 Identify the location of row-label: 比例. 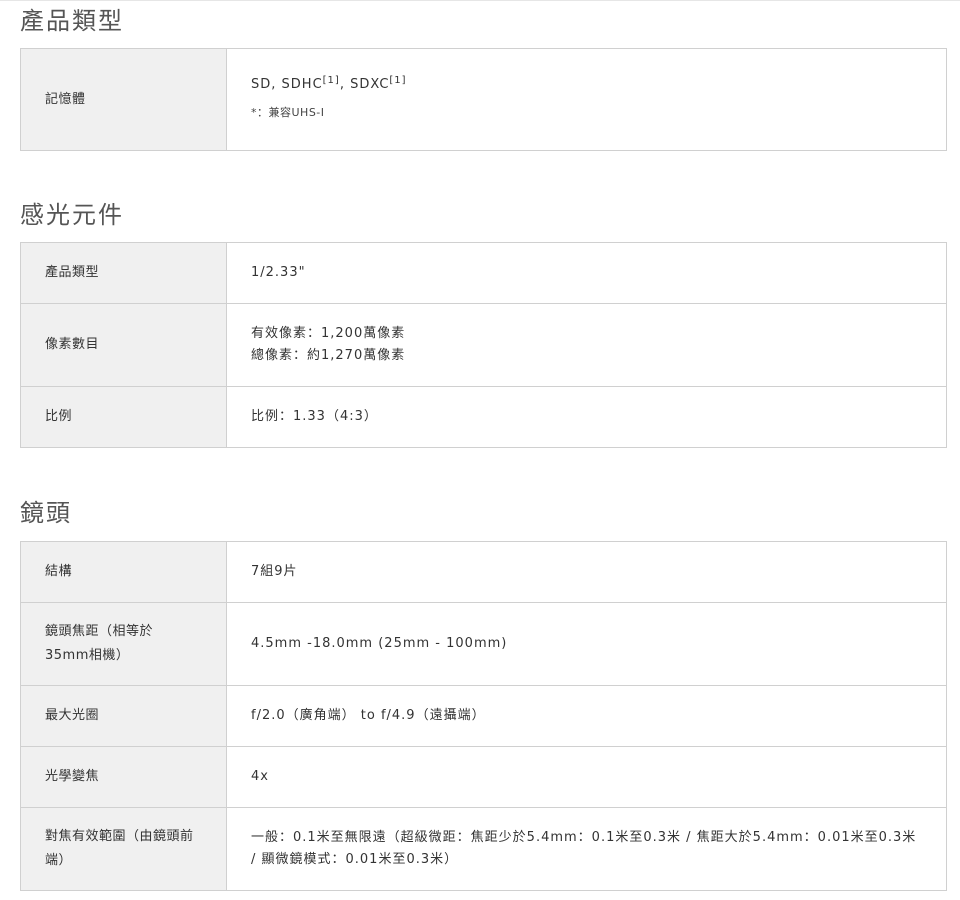
(123, 417).